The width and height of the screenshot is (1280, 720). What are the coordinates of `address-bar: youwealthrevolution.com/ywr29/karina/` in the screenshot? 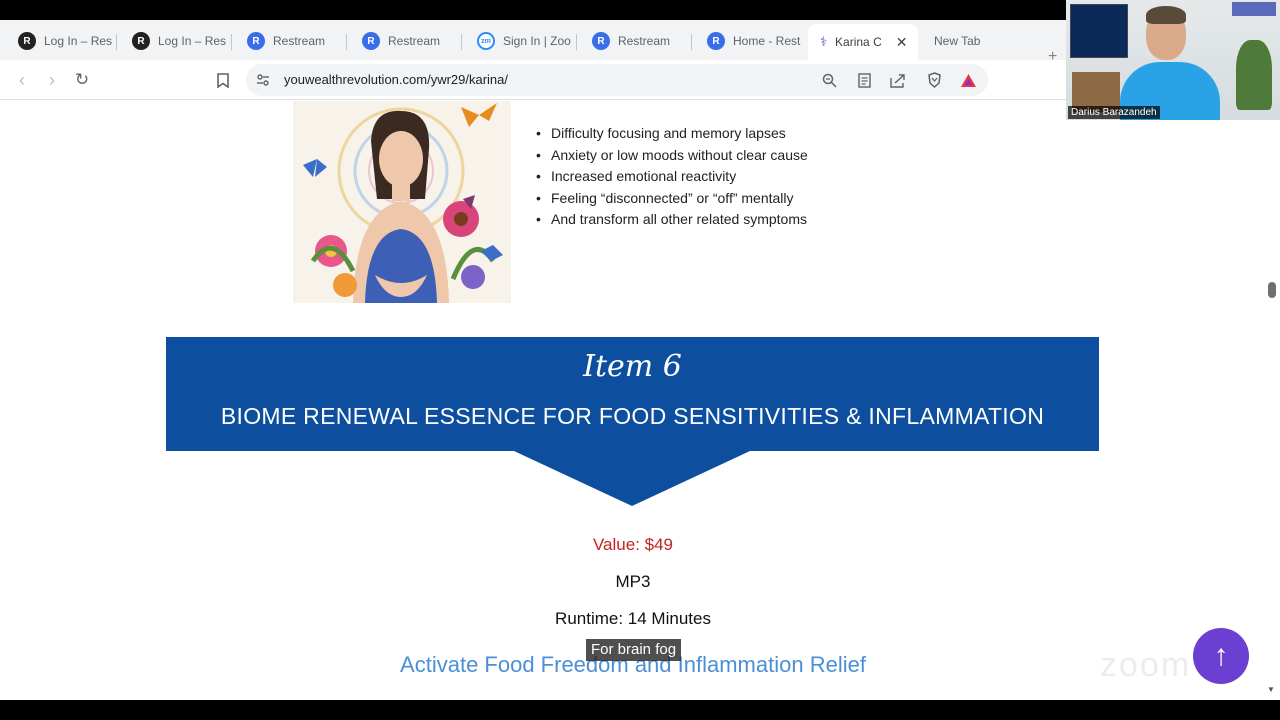 It's located at (617, 80).